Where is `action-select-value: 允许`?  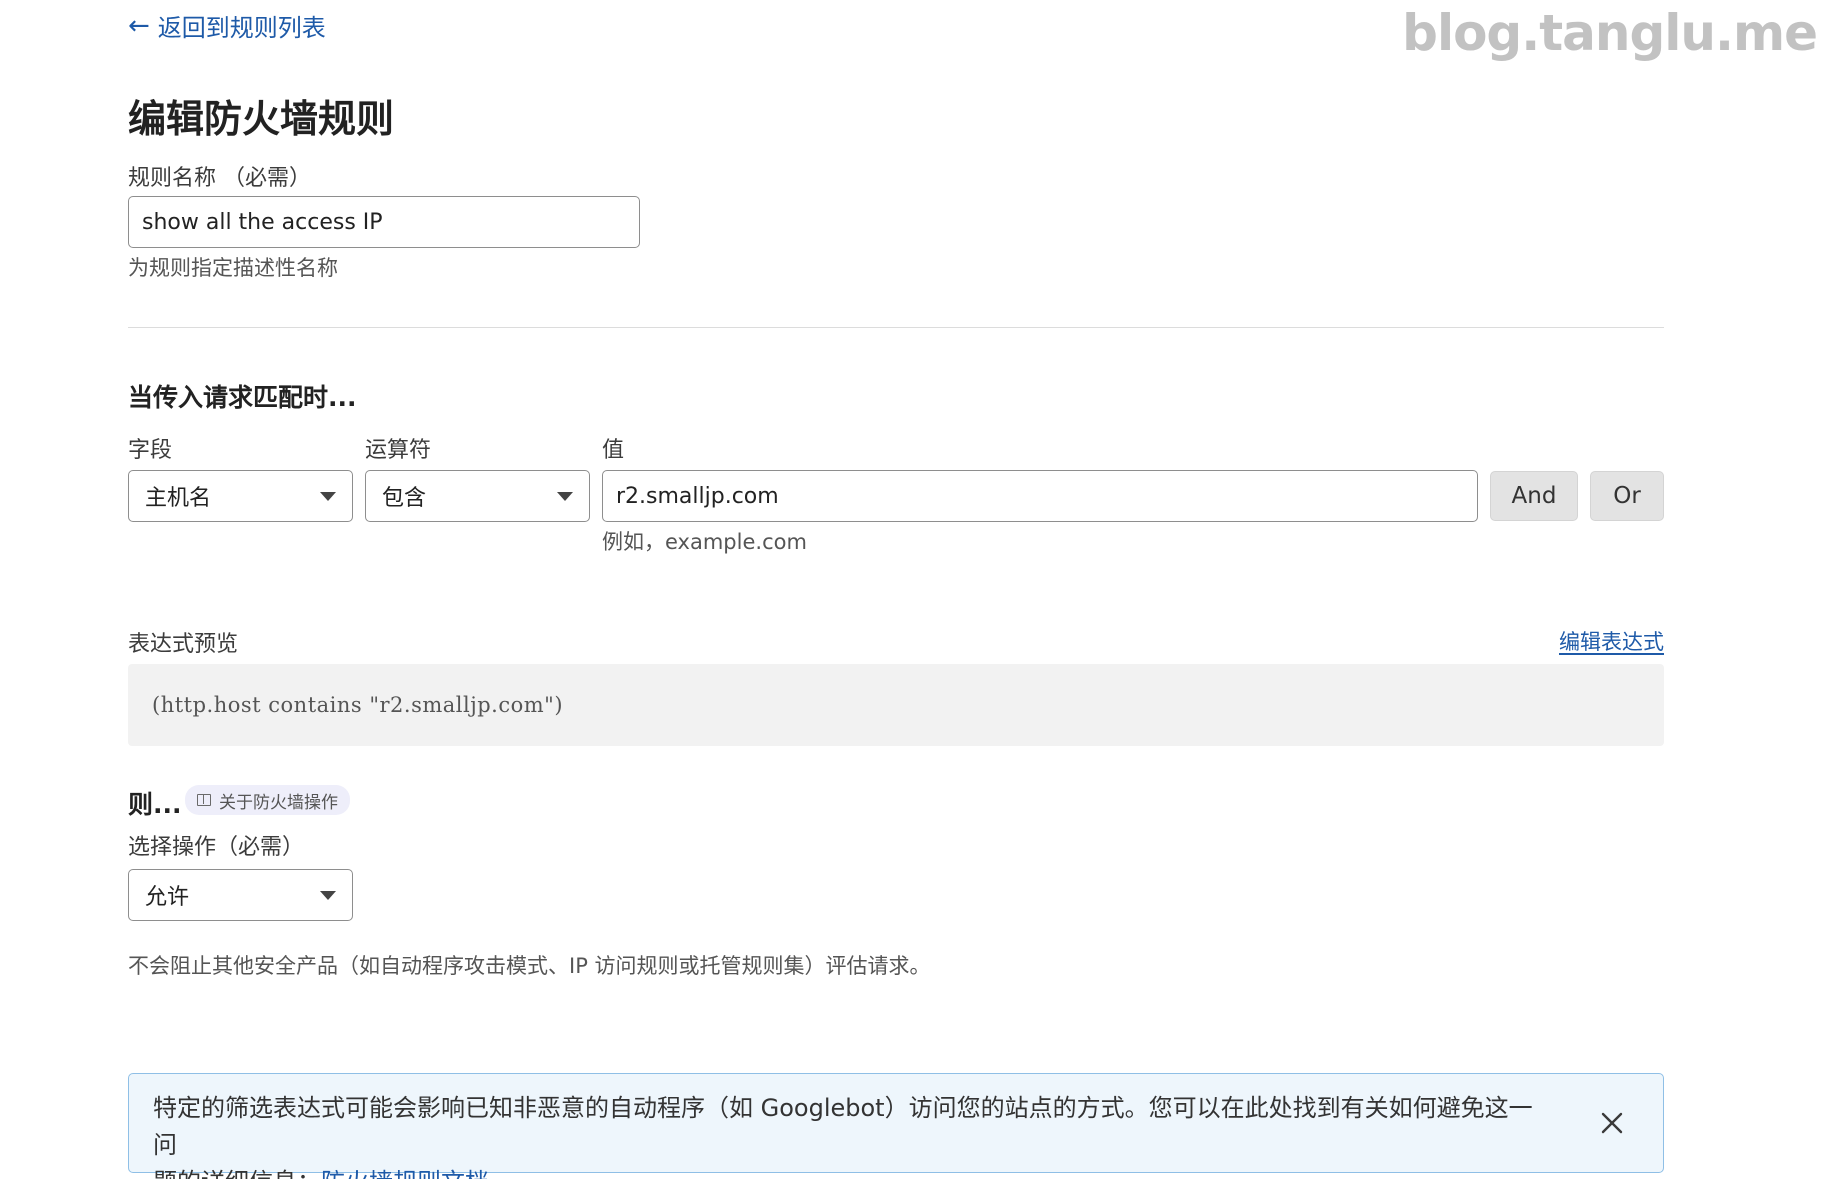 action-select-value: 允许 is located at coordinates (167, 897).